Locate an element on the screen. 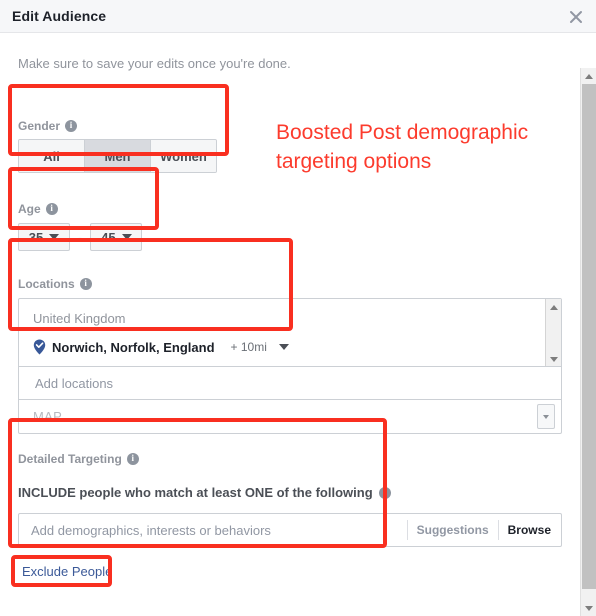  detailed-targeting-actions: Suggestions Browse is located at coordinates (483, 530).